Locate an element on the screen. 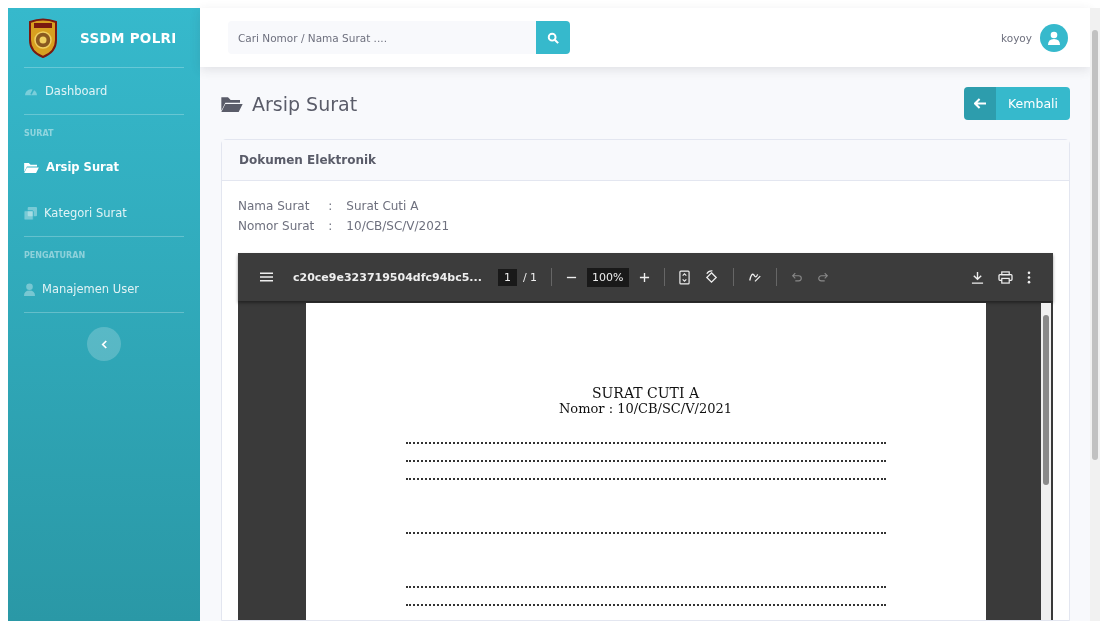 The width and height of the screenshot is (1100, 621). sidebar-item: Manajemen User is located at coordinates (104, 289).